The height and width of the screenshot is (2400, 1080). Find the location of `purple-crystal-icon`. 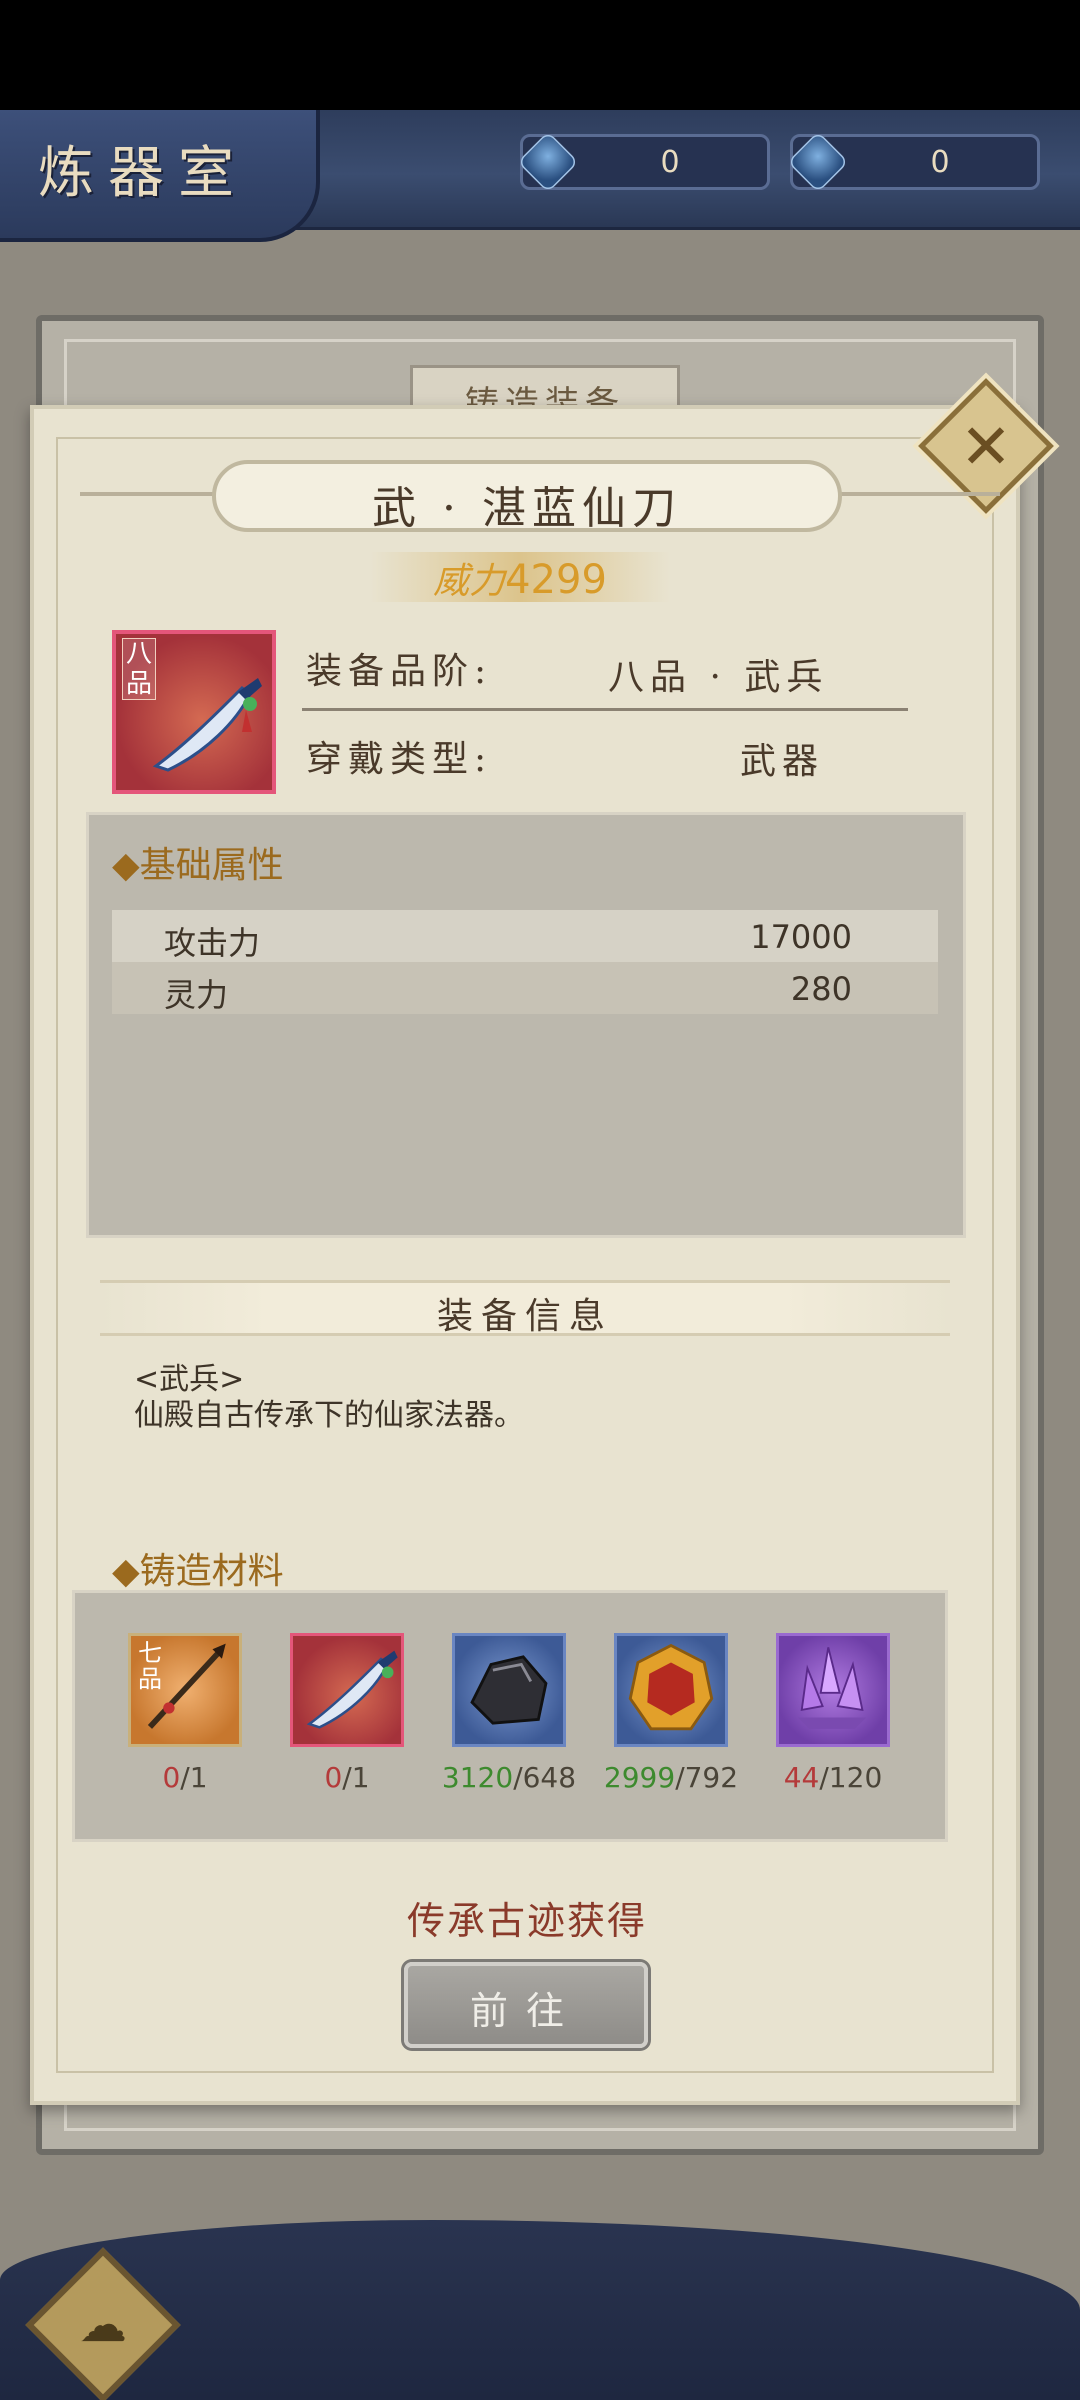

purple-crystal-icon is located at coordinates (833, 1690).